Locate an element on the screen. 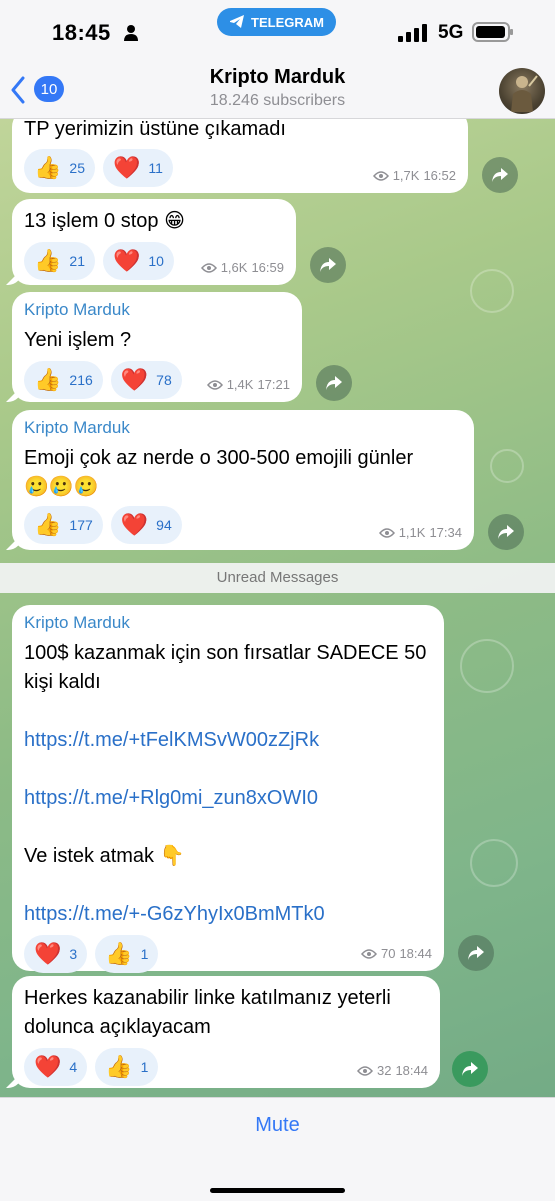 The width and height of the screenshot is (555, 1201). message-text: TP yerimizin üstüne çıkamadı is located at coordinates (155, 129).